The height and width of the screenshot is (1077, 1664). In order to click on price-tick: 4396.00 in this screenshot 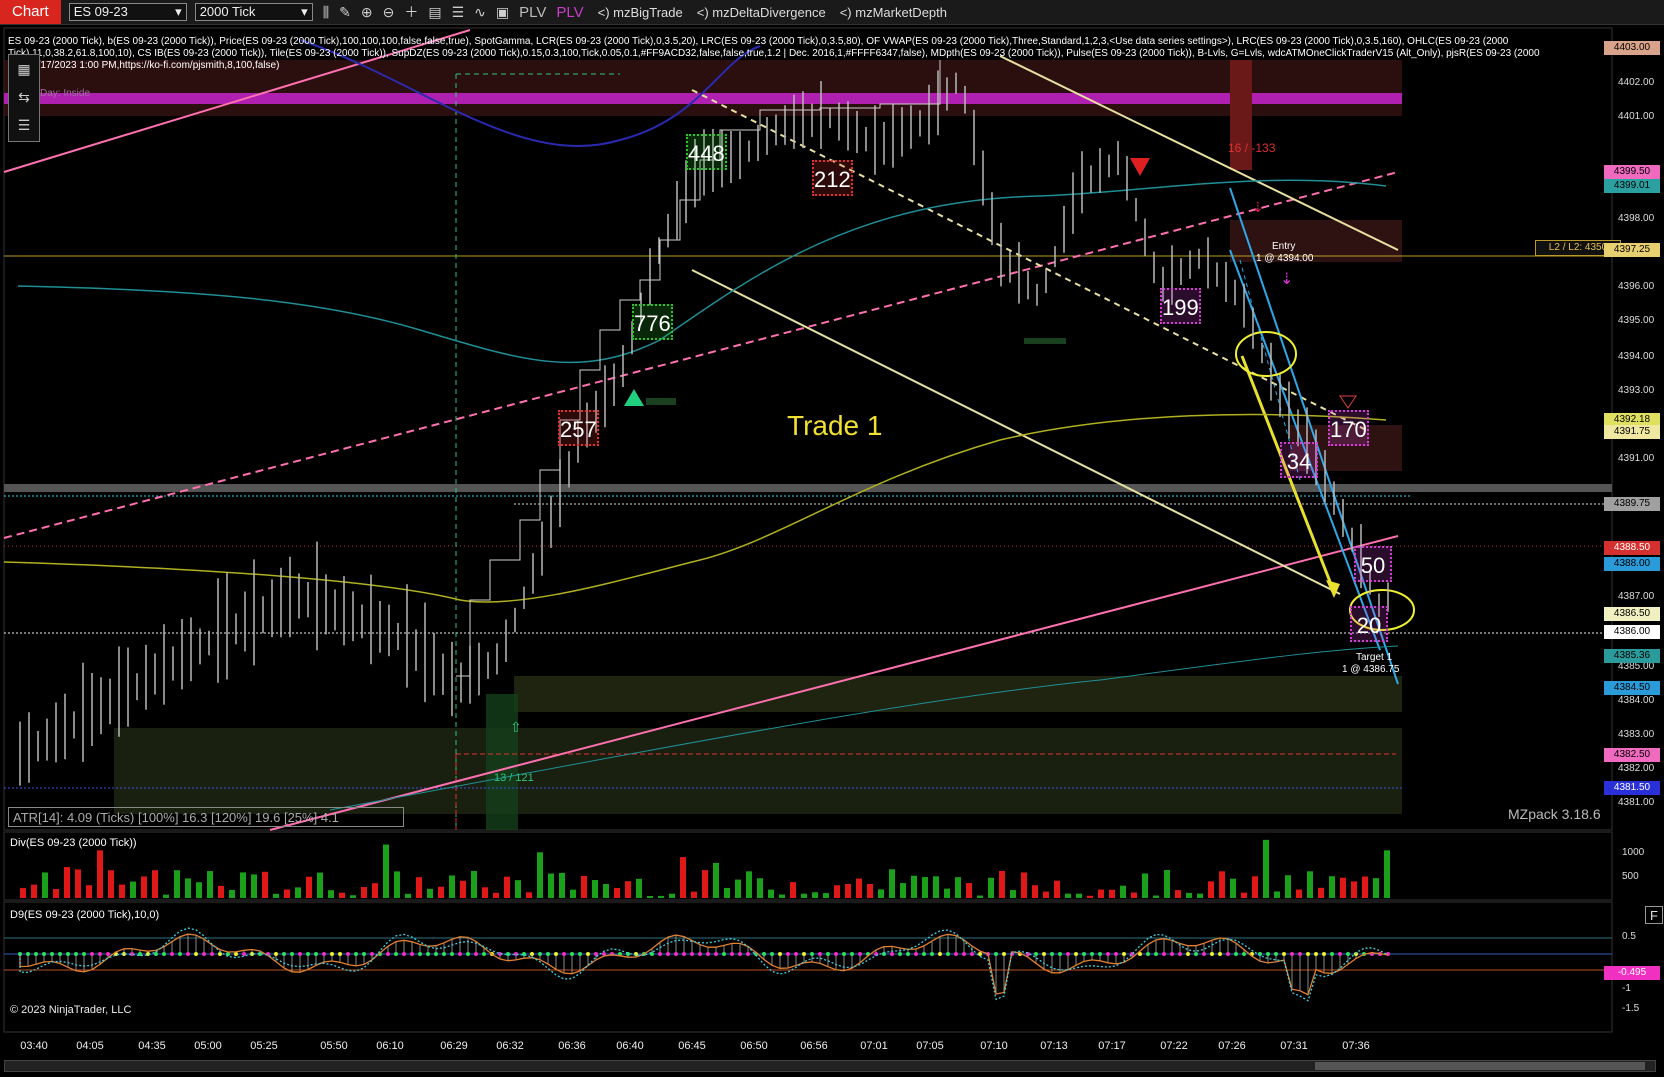, I will do `click(1636, 286)`.